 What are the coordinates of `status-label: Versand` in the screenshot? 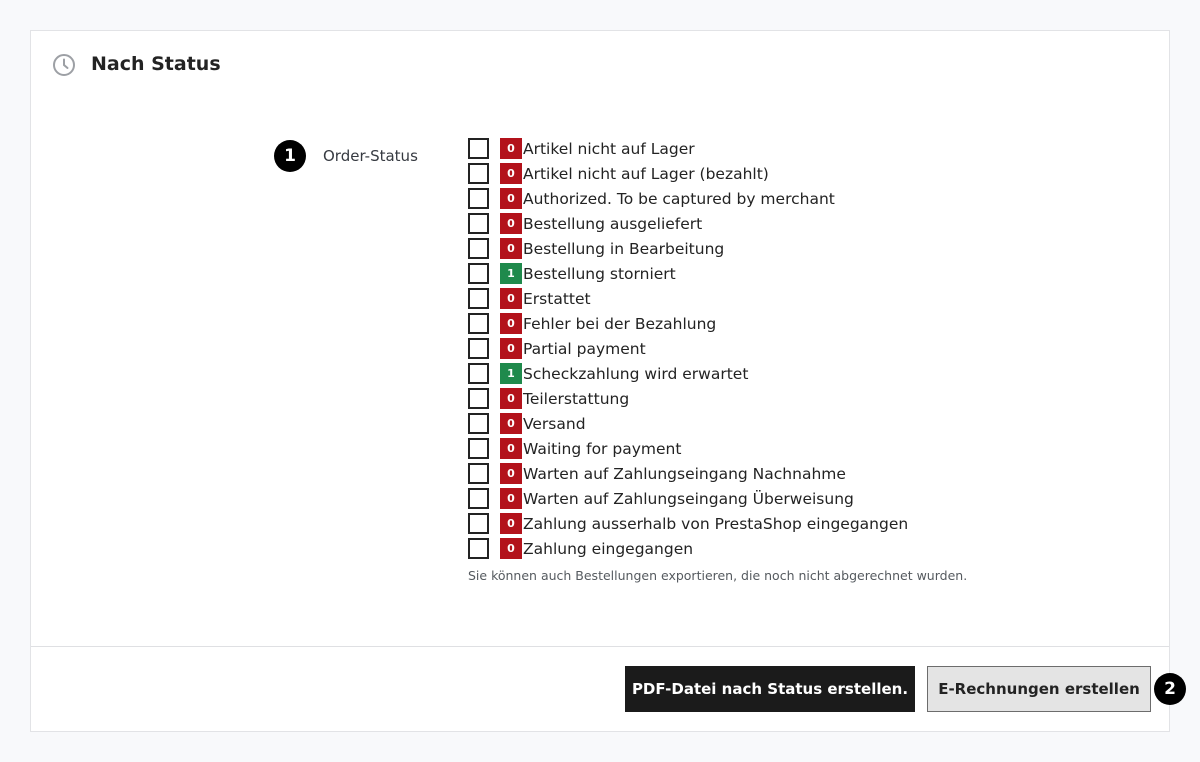 It's located at (554, 424).